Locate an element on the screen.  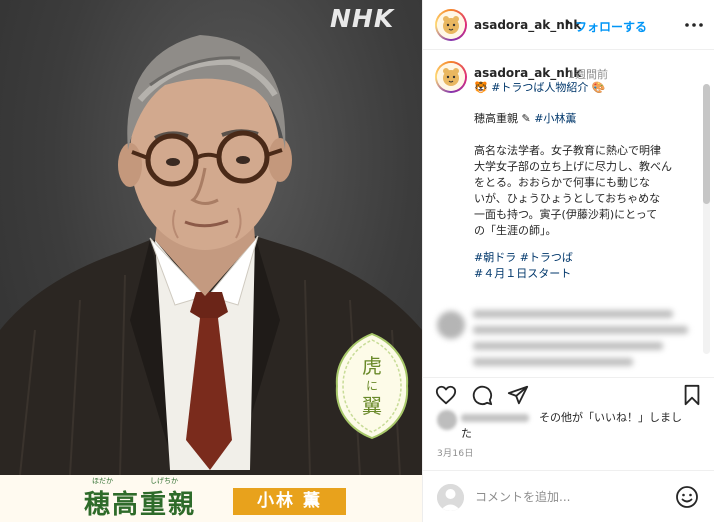
post-date: 3月16日 is located at coordinates (455, 452).